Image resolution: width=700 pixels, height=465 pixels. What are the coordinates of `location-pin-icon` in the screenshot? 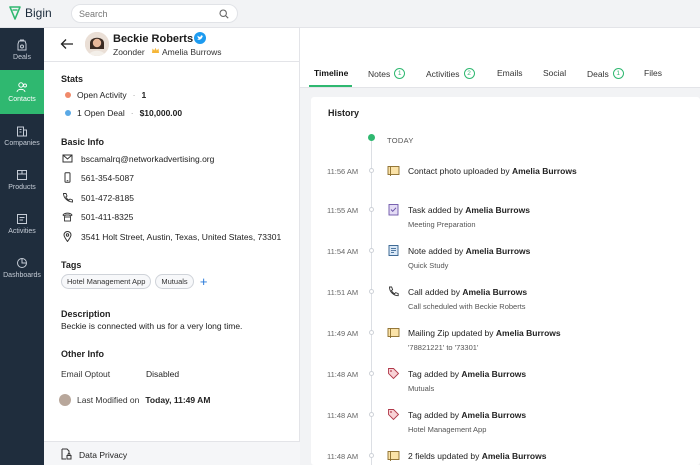 It's located at (67, 236).